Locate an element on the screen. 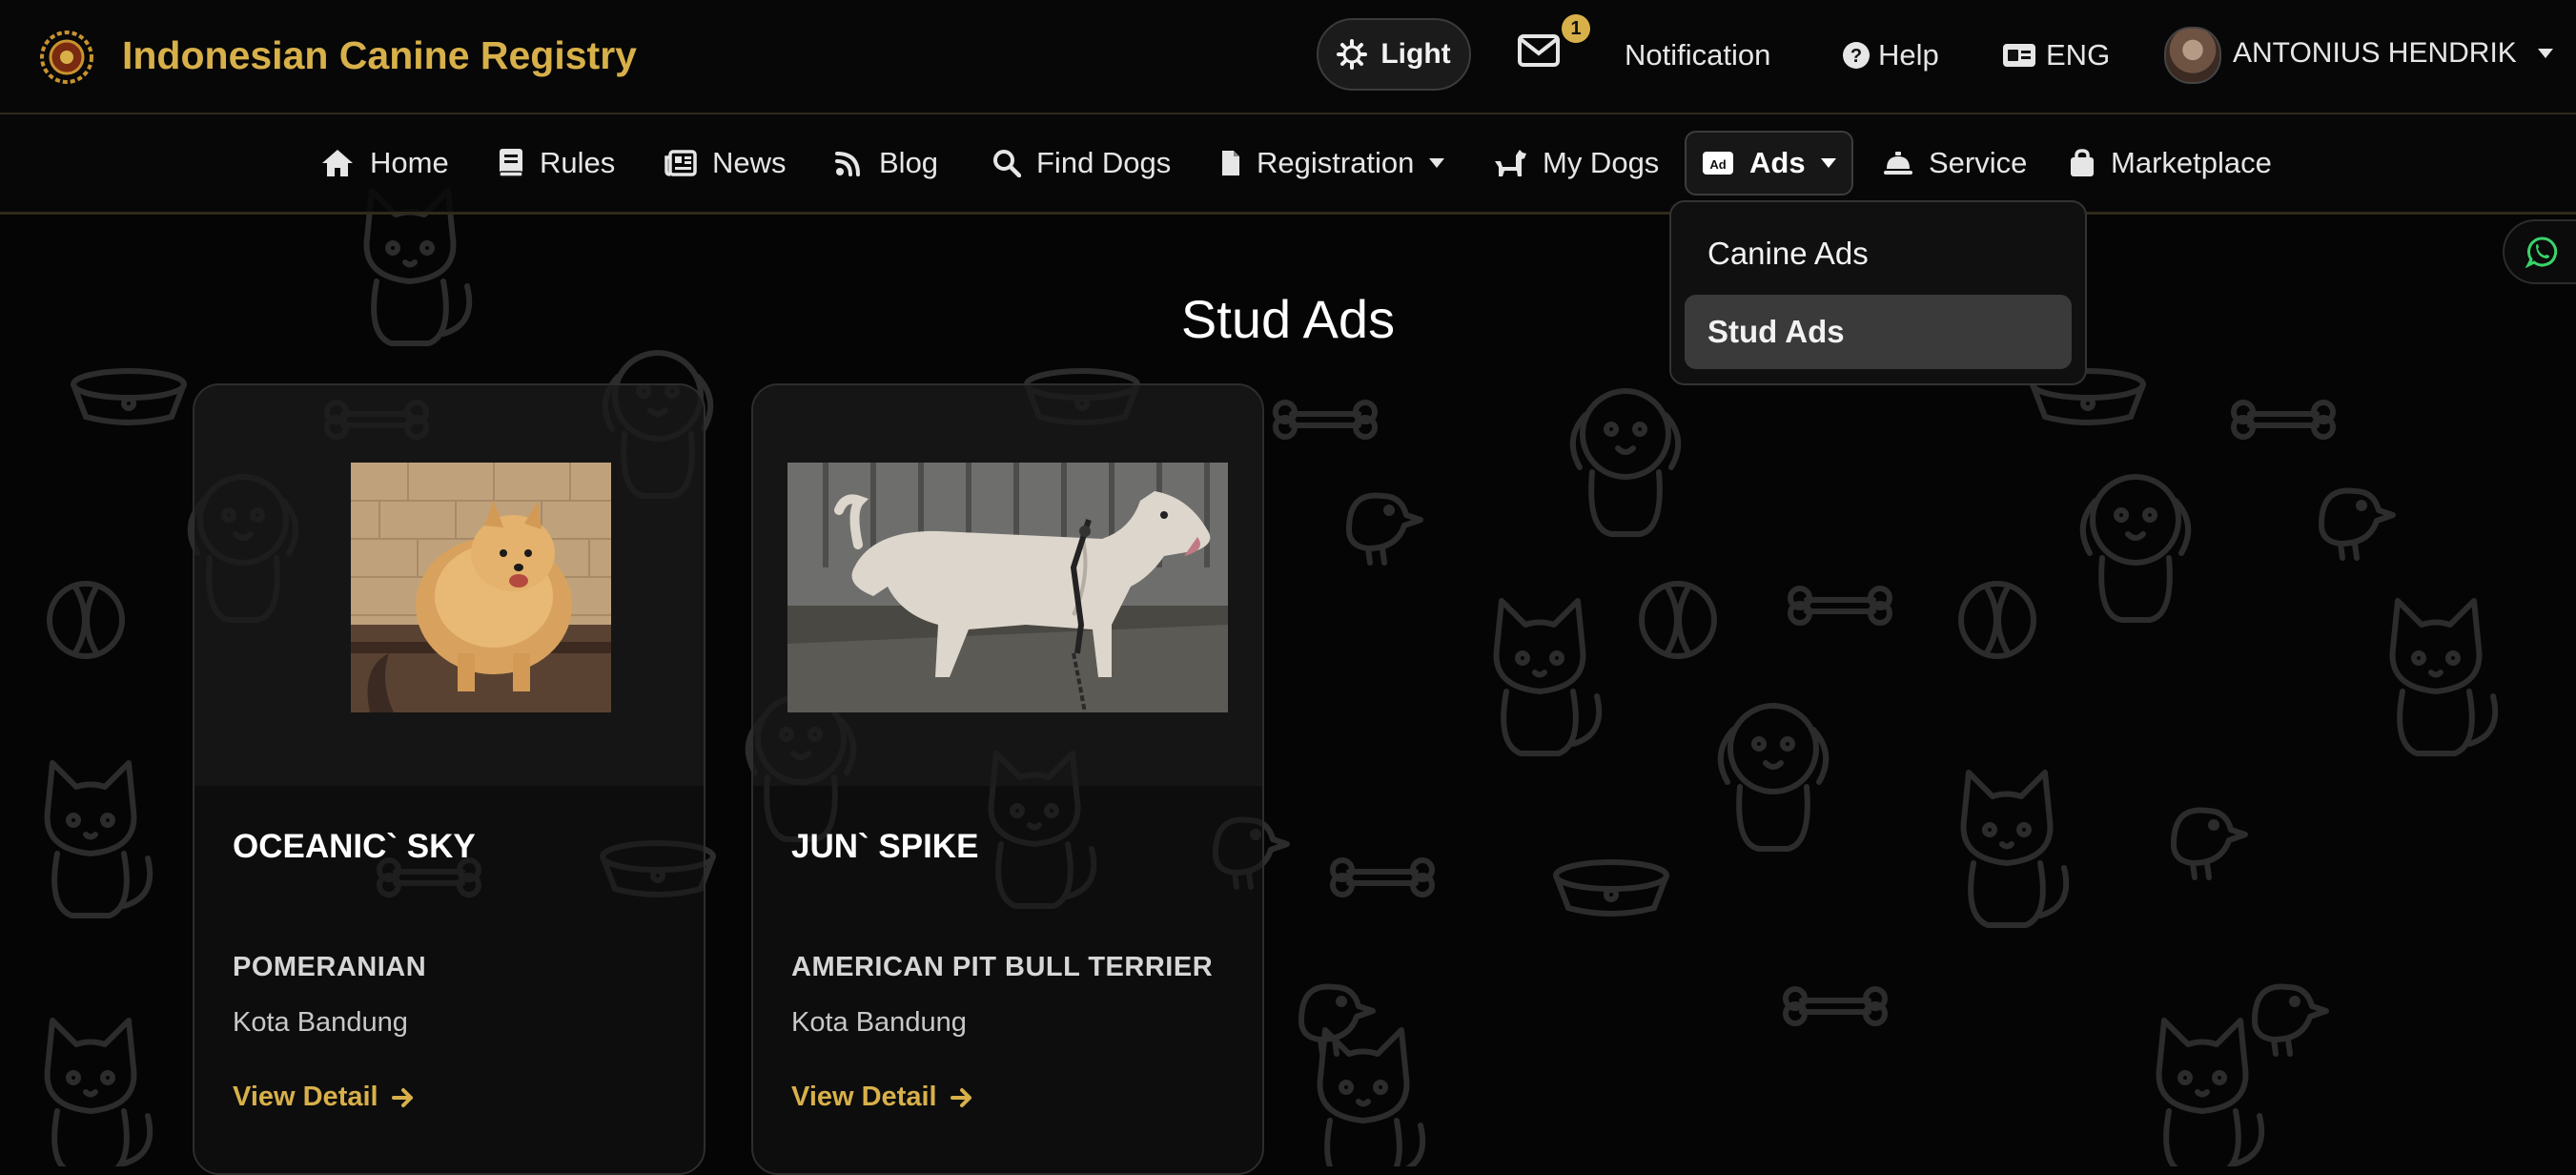  whatsapp-icon is located at coordinates (2542, 253).